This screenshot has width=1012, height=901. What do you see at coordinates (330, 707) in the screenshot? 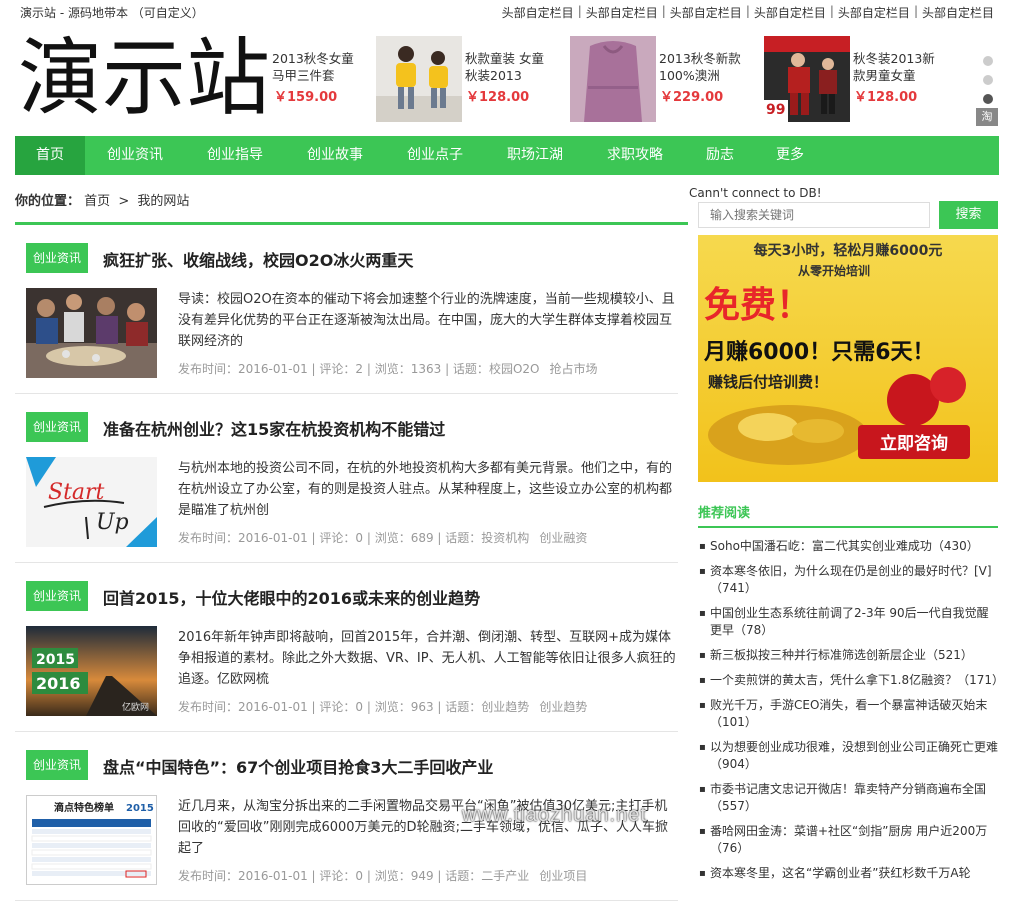
I see `article-meta-text: 发布时间：2016-01-01 | 评论：0 | 浏览：963 | 话题：` at bounding box center [330, 707].